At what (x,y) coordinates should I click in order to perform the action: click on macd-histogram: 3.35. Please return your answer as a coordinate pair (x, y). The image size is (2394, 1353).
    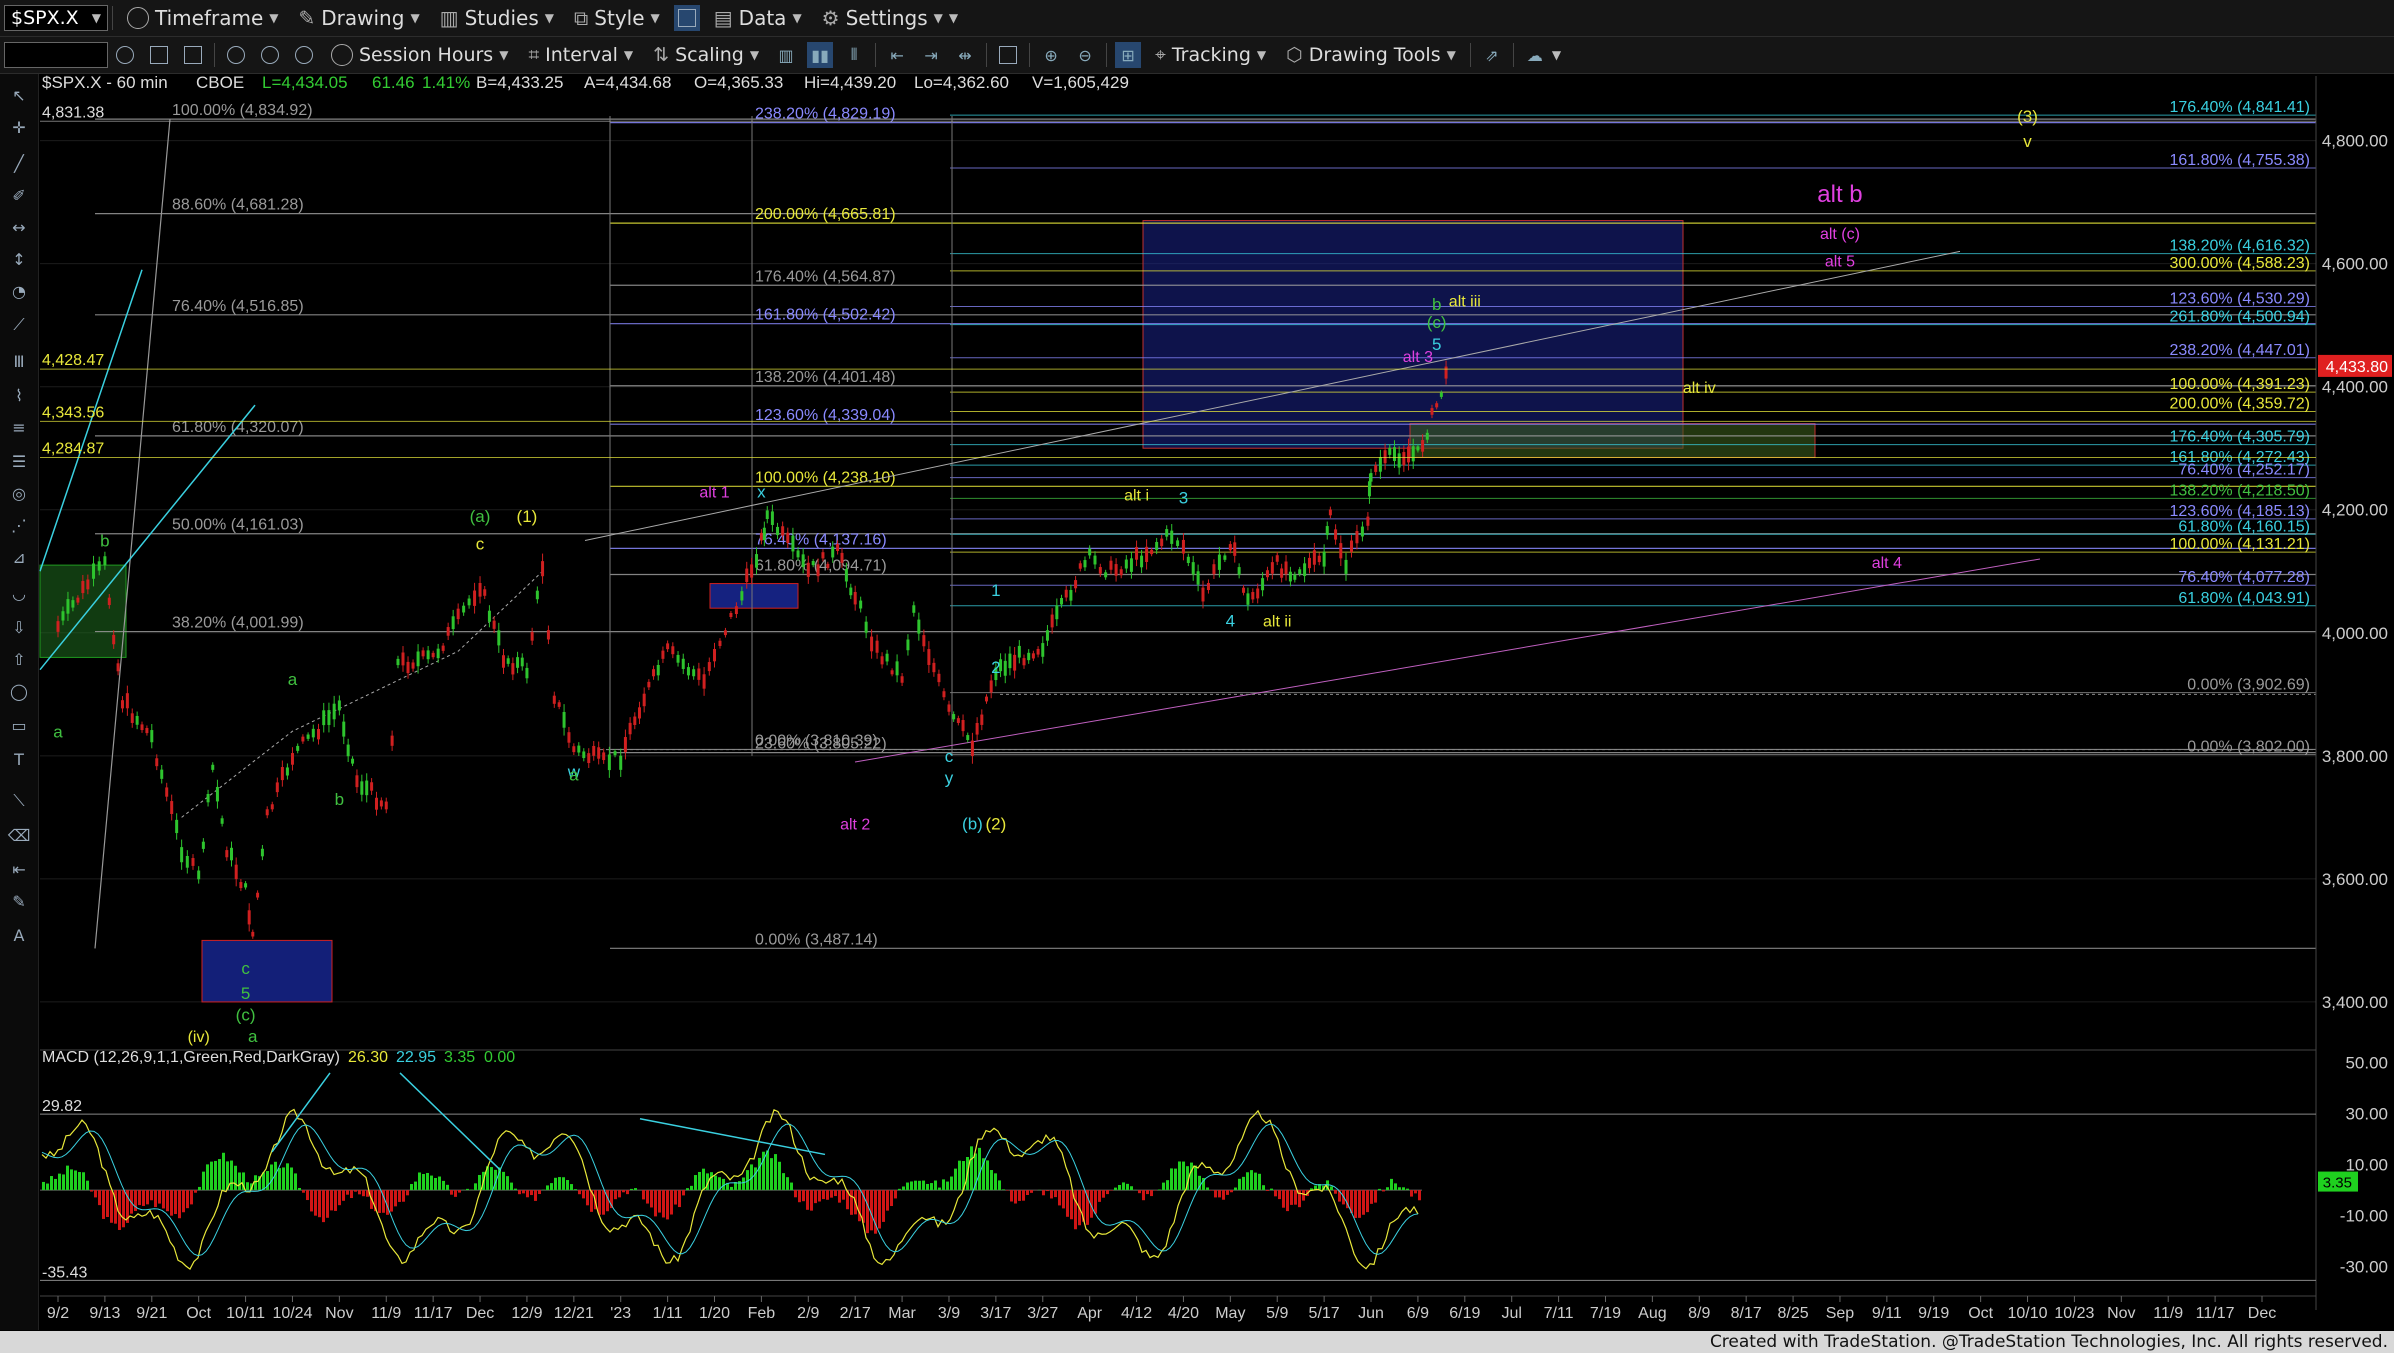
    Looking at the image, I should click on (459, 1057).